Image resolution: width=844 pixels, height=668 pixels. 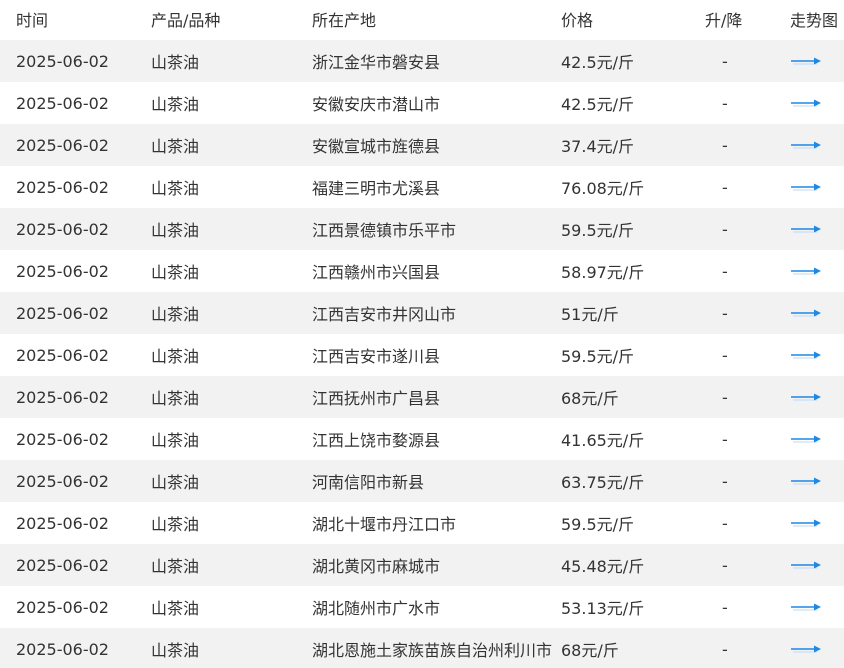 I want to click on header-product: 产品/品种, so click(x=186, y=20).